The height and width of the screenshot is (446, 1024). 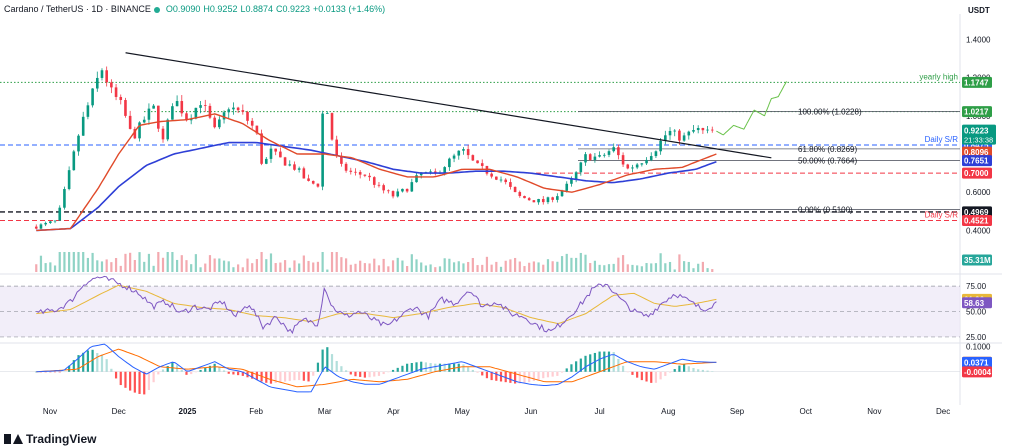 What do you see at coordinates (976, 131) in the screenshot?
I see `current-price-badge: 0.9223` at bounding box center [976, 131].